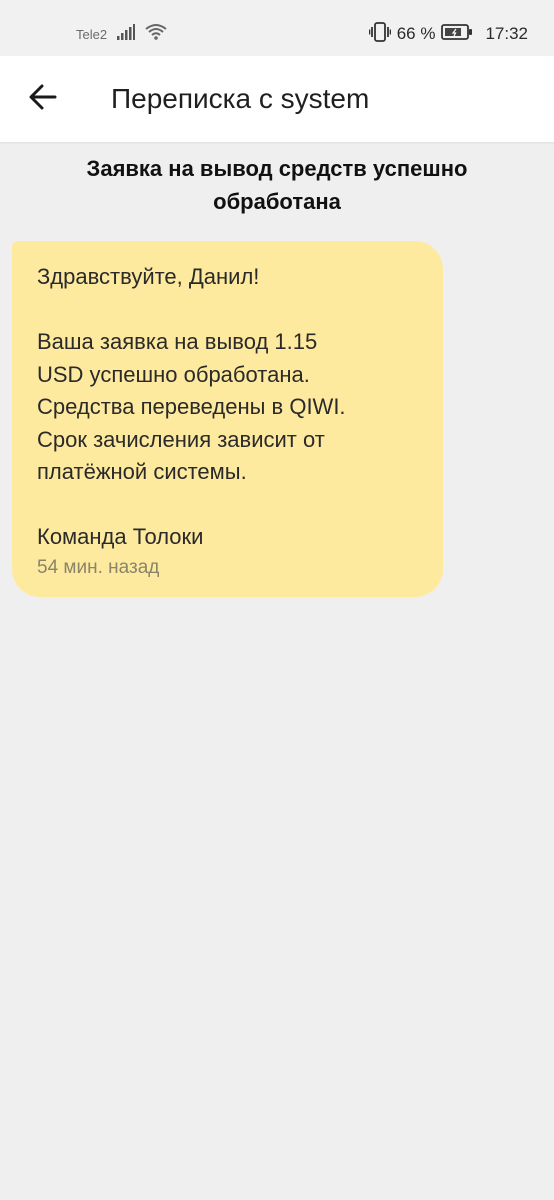 The height and width of the screenshot is (1200, 554). What do you see at coordinates (240, 98) in the screenshot?
I see `page-title: Переписка с system` at bounding box center [240, 98].